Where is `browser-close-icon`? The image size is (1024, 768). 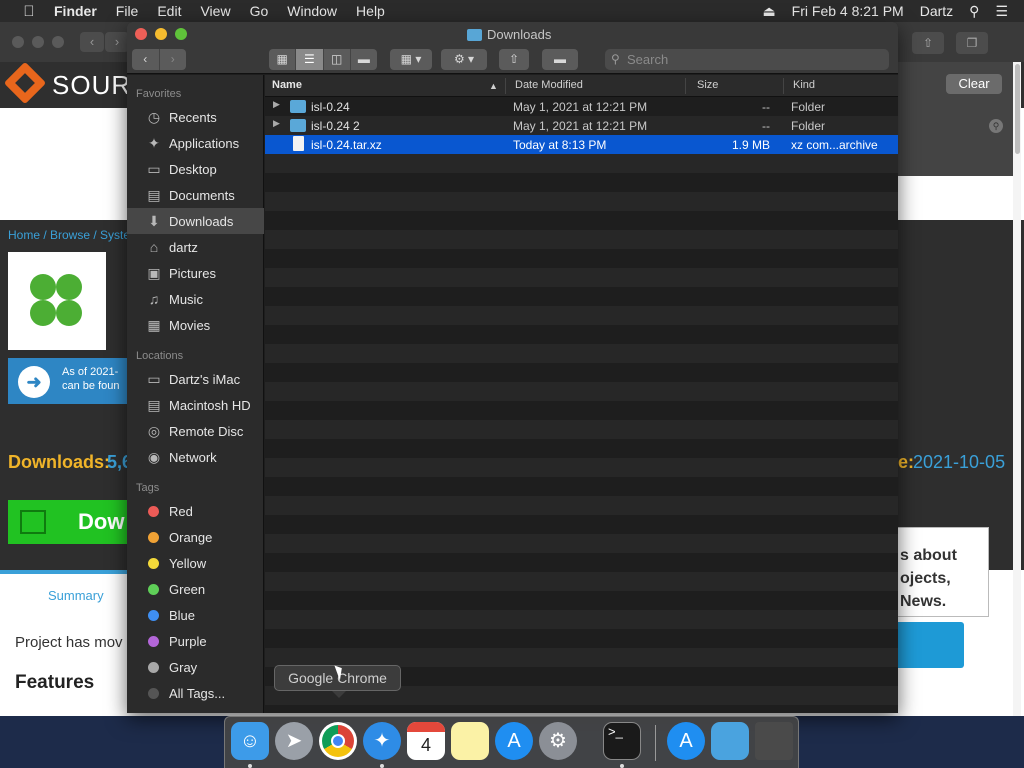 browser-close-icon is located at coordinates (18, 42).